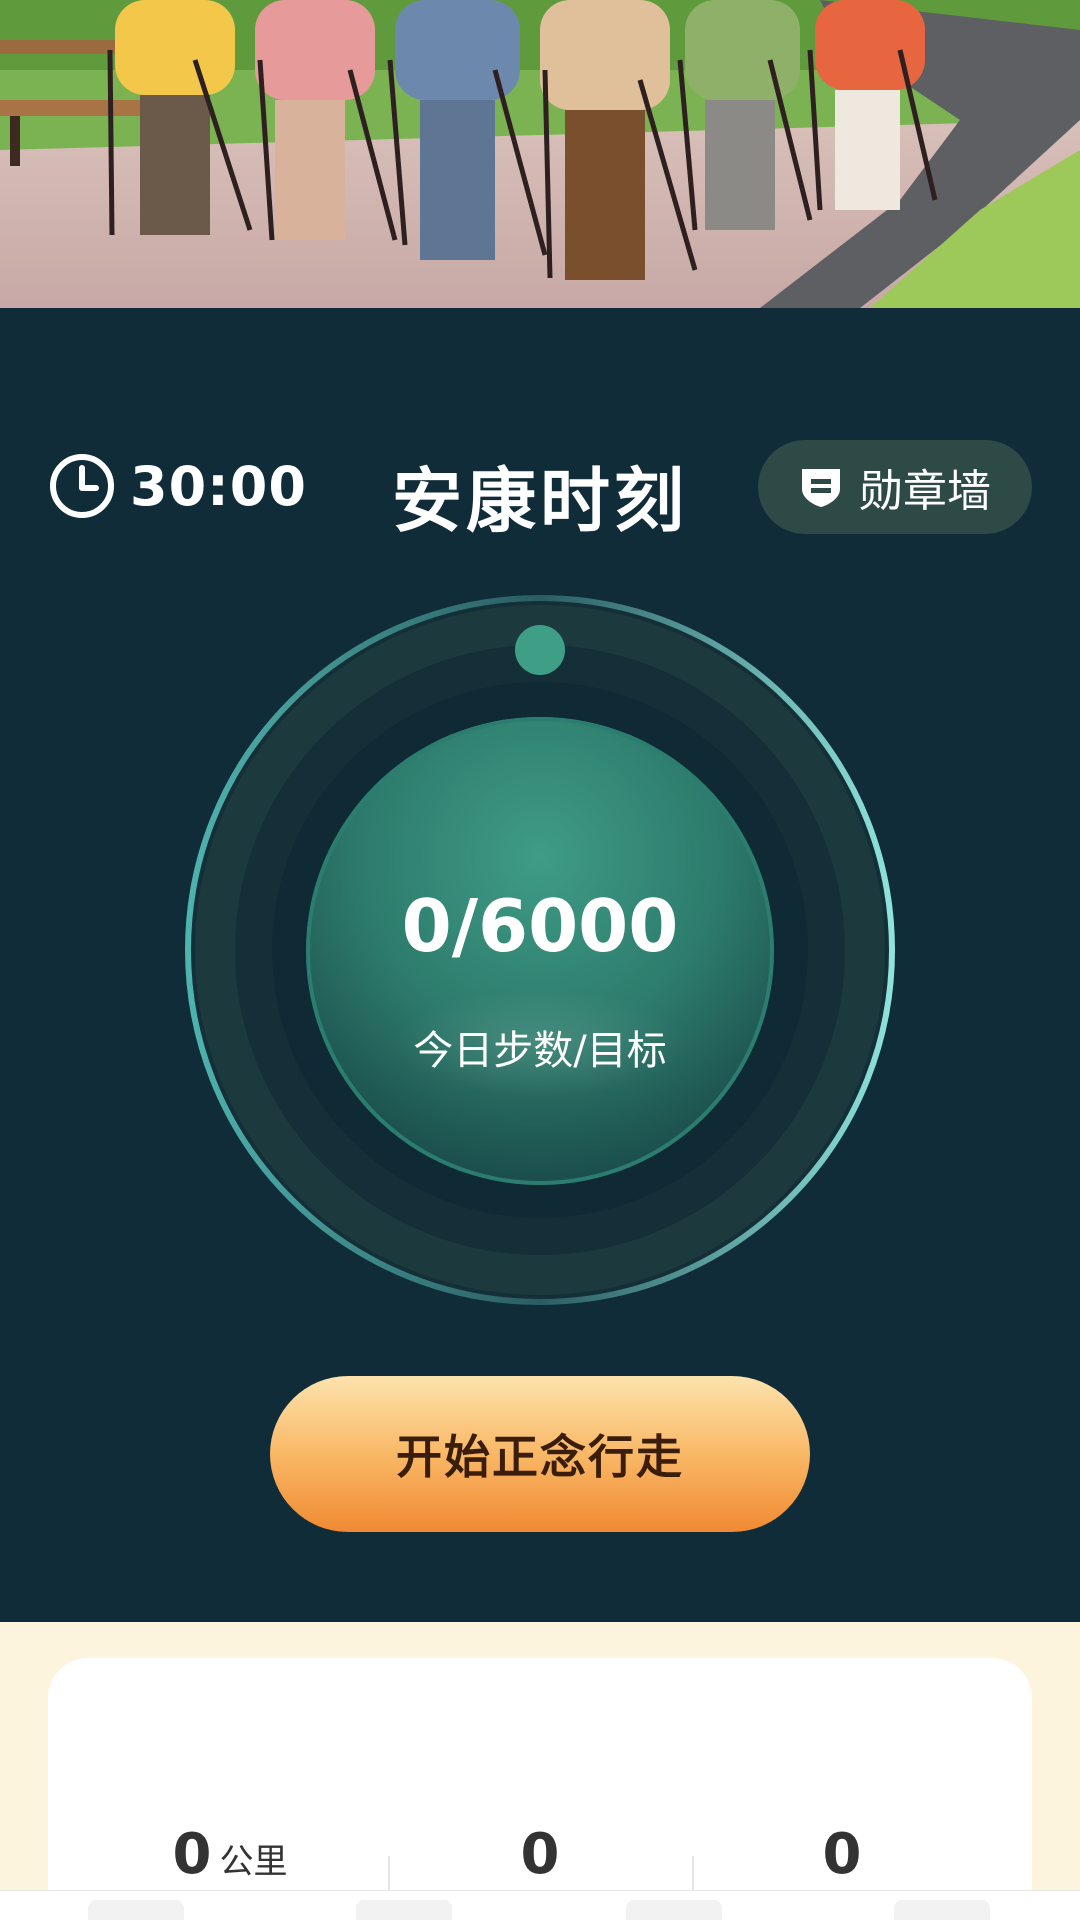 This screenshot has width=1080, height=1921. I want to click on badge-shield-icon, so click(821, 488).